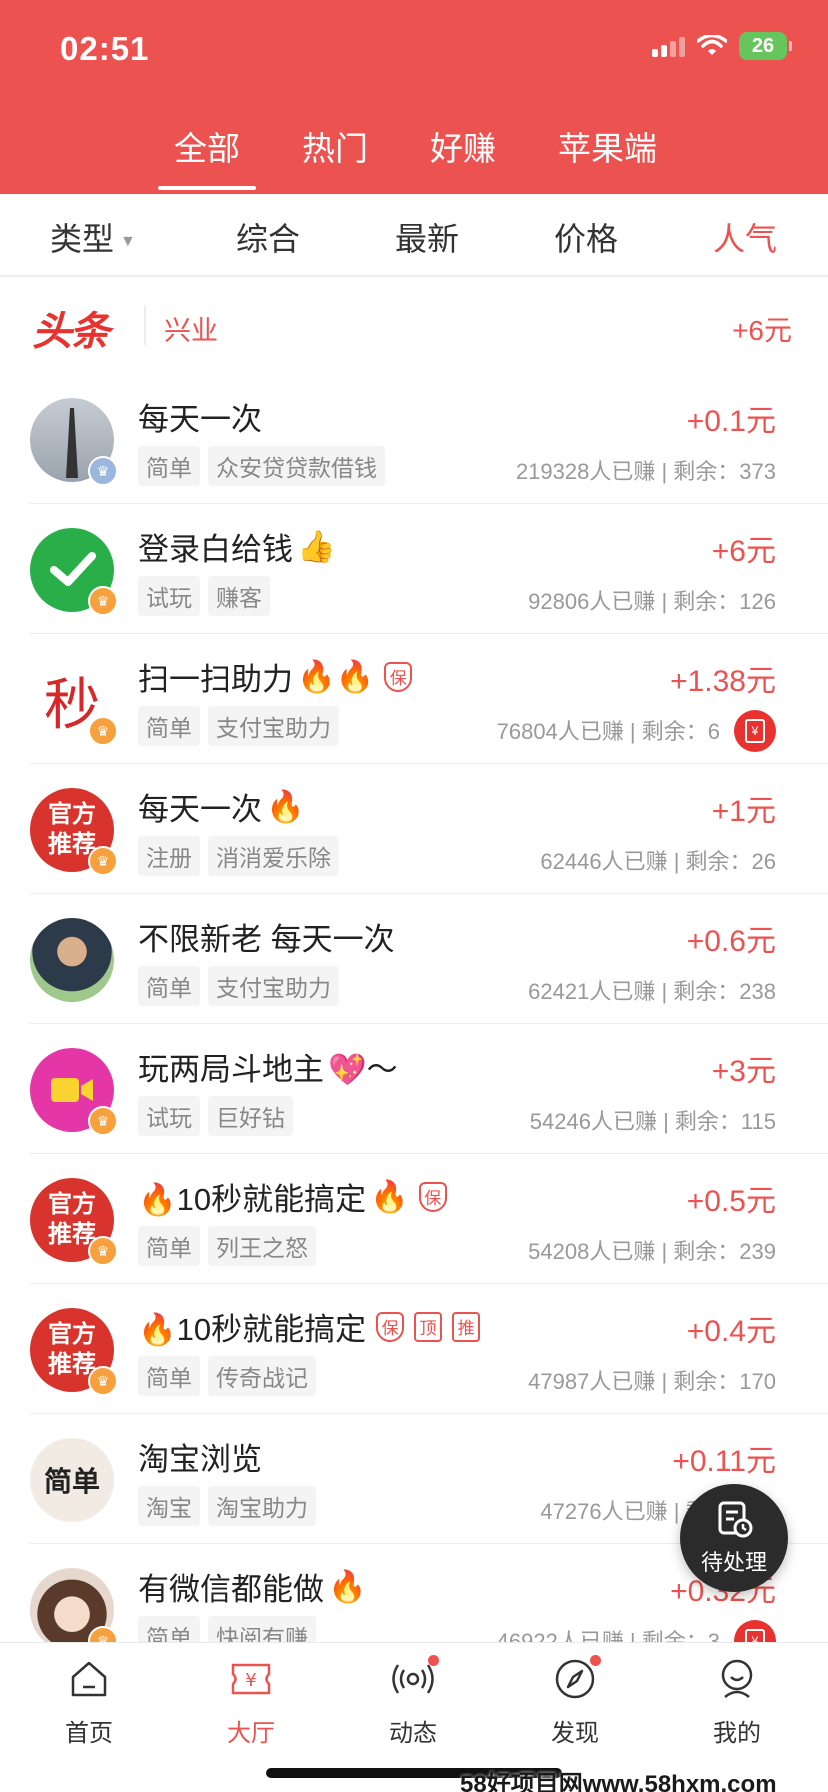 The image size is (828, 1792). I want to click on status-icons: 26, so click(722, 46).